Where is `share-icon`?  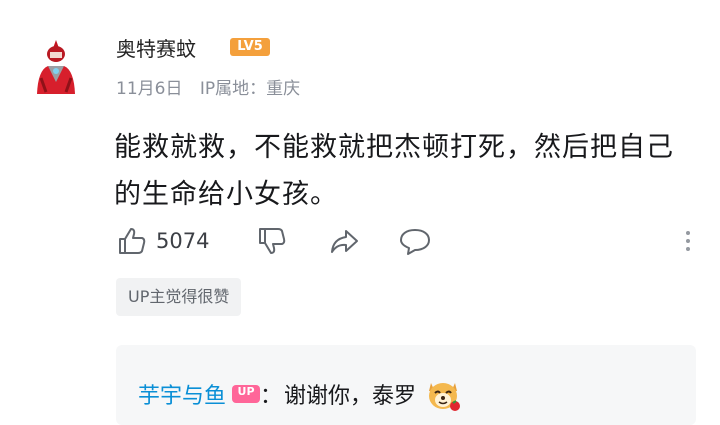
share-icon is located at coordinates (344, 241).